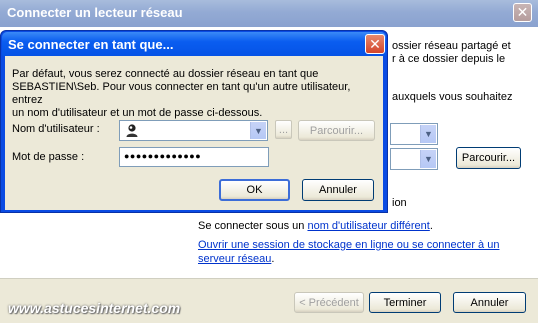 Image resolution: width=538 pixels, height=323 pixels. I want to click on dialog-cancel-button: Annuler, so click(338, 190).